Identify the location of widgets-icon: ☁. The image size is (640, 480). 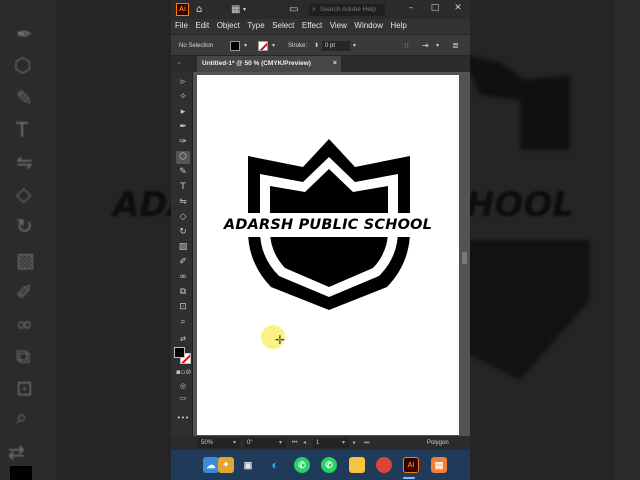
(211, 465).